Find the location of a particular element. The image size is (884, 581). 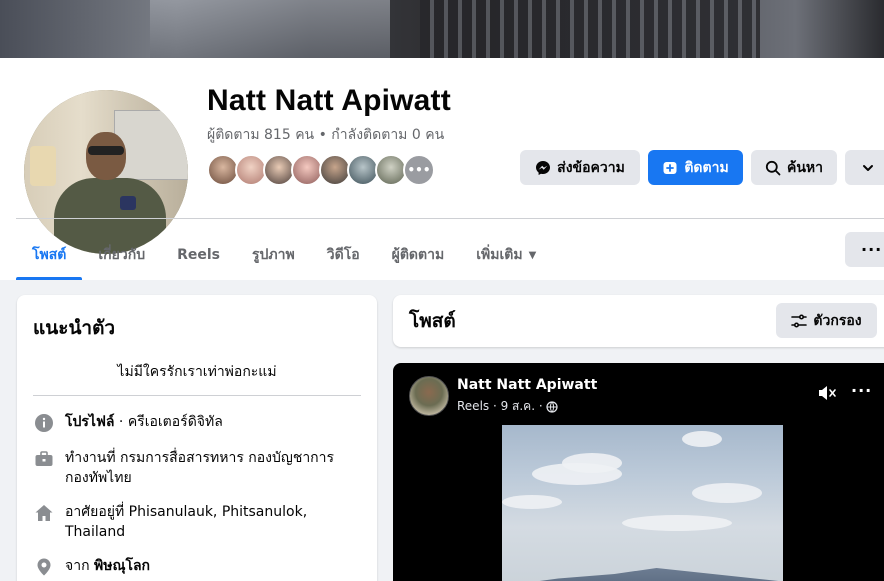

message-button: ส่งข้อความ is located at coordinates (580, 167).